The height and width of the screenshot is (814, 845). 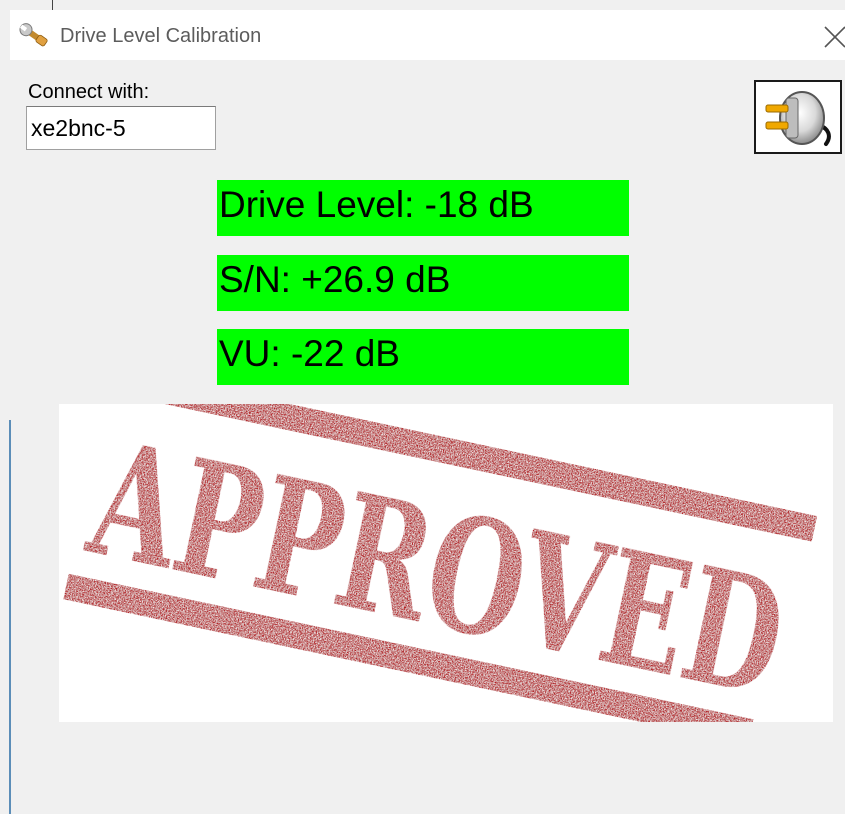 What do you see at coordinates (52, 5) in the screenshot?
I see `top-edge-tick` at bounding box center [52, 5].